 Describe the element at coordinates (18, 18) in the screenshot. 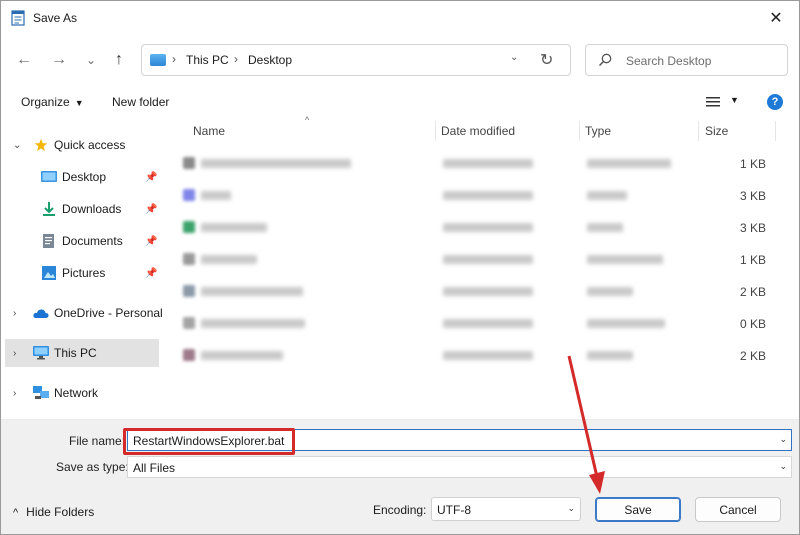

I see `notepad-icon` at that location.